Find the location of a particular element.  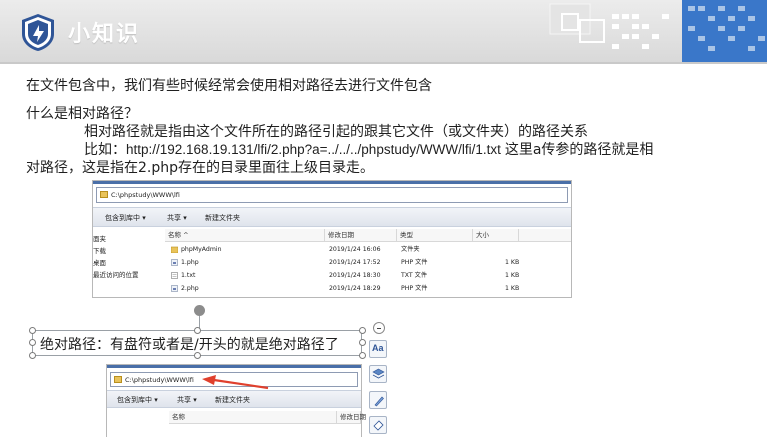

shape-fill-button is located at coordinates (378, 425).